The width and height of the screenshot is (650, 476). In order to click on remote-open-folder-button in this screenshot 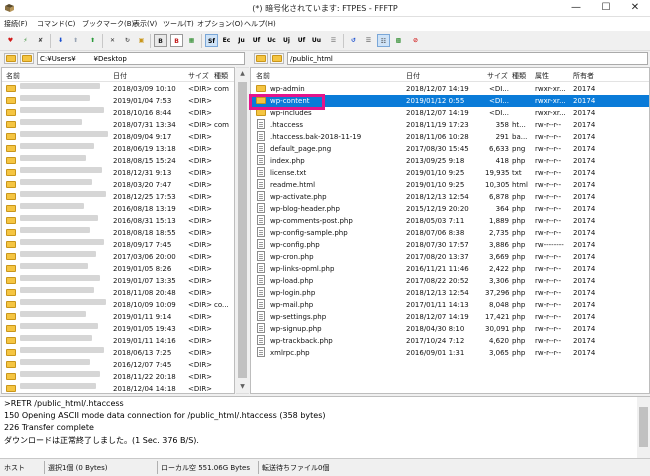, I will do `click(277, 58)`.